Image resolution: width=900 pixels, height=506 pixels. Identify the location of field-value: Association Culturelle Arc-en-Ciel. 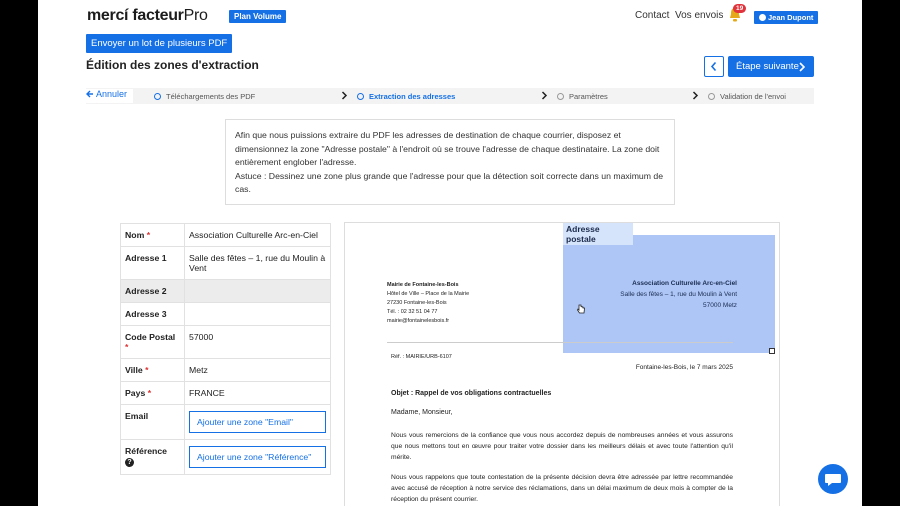
(257, 235).